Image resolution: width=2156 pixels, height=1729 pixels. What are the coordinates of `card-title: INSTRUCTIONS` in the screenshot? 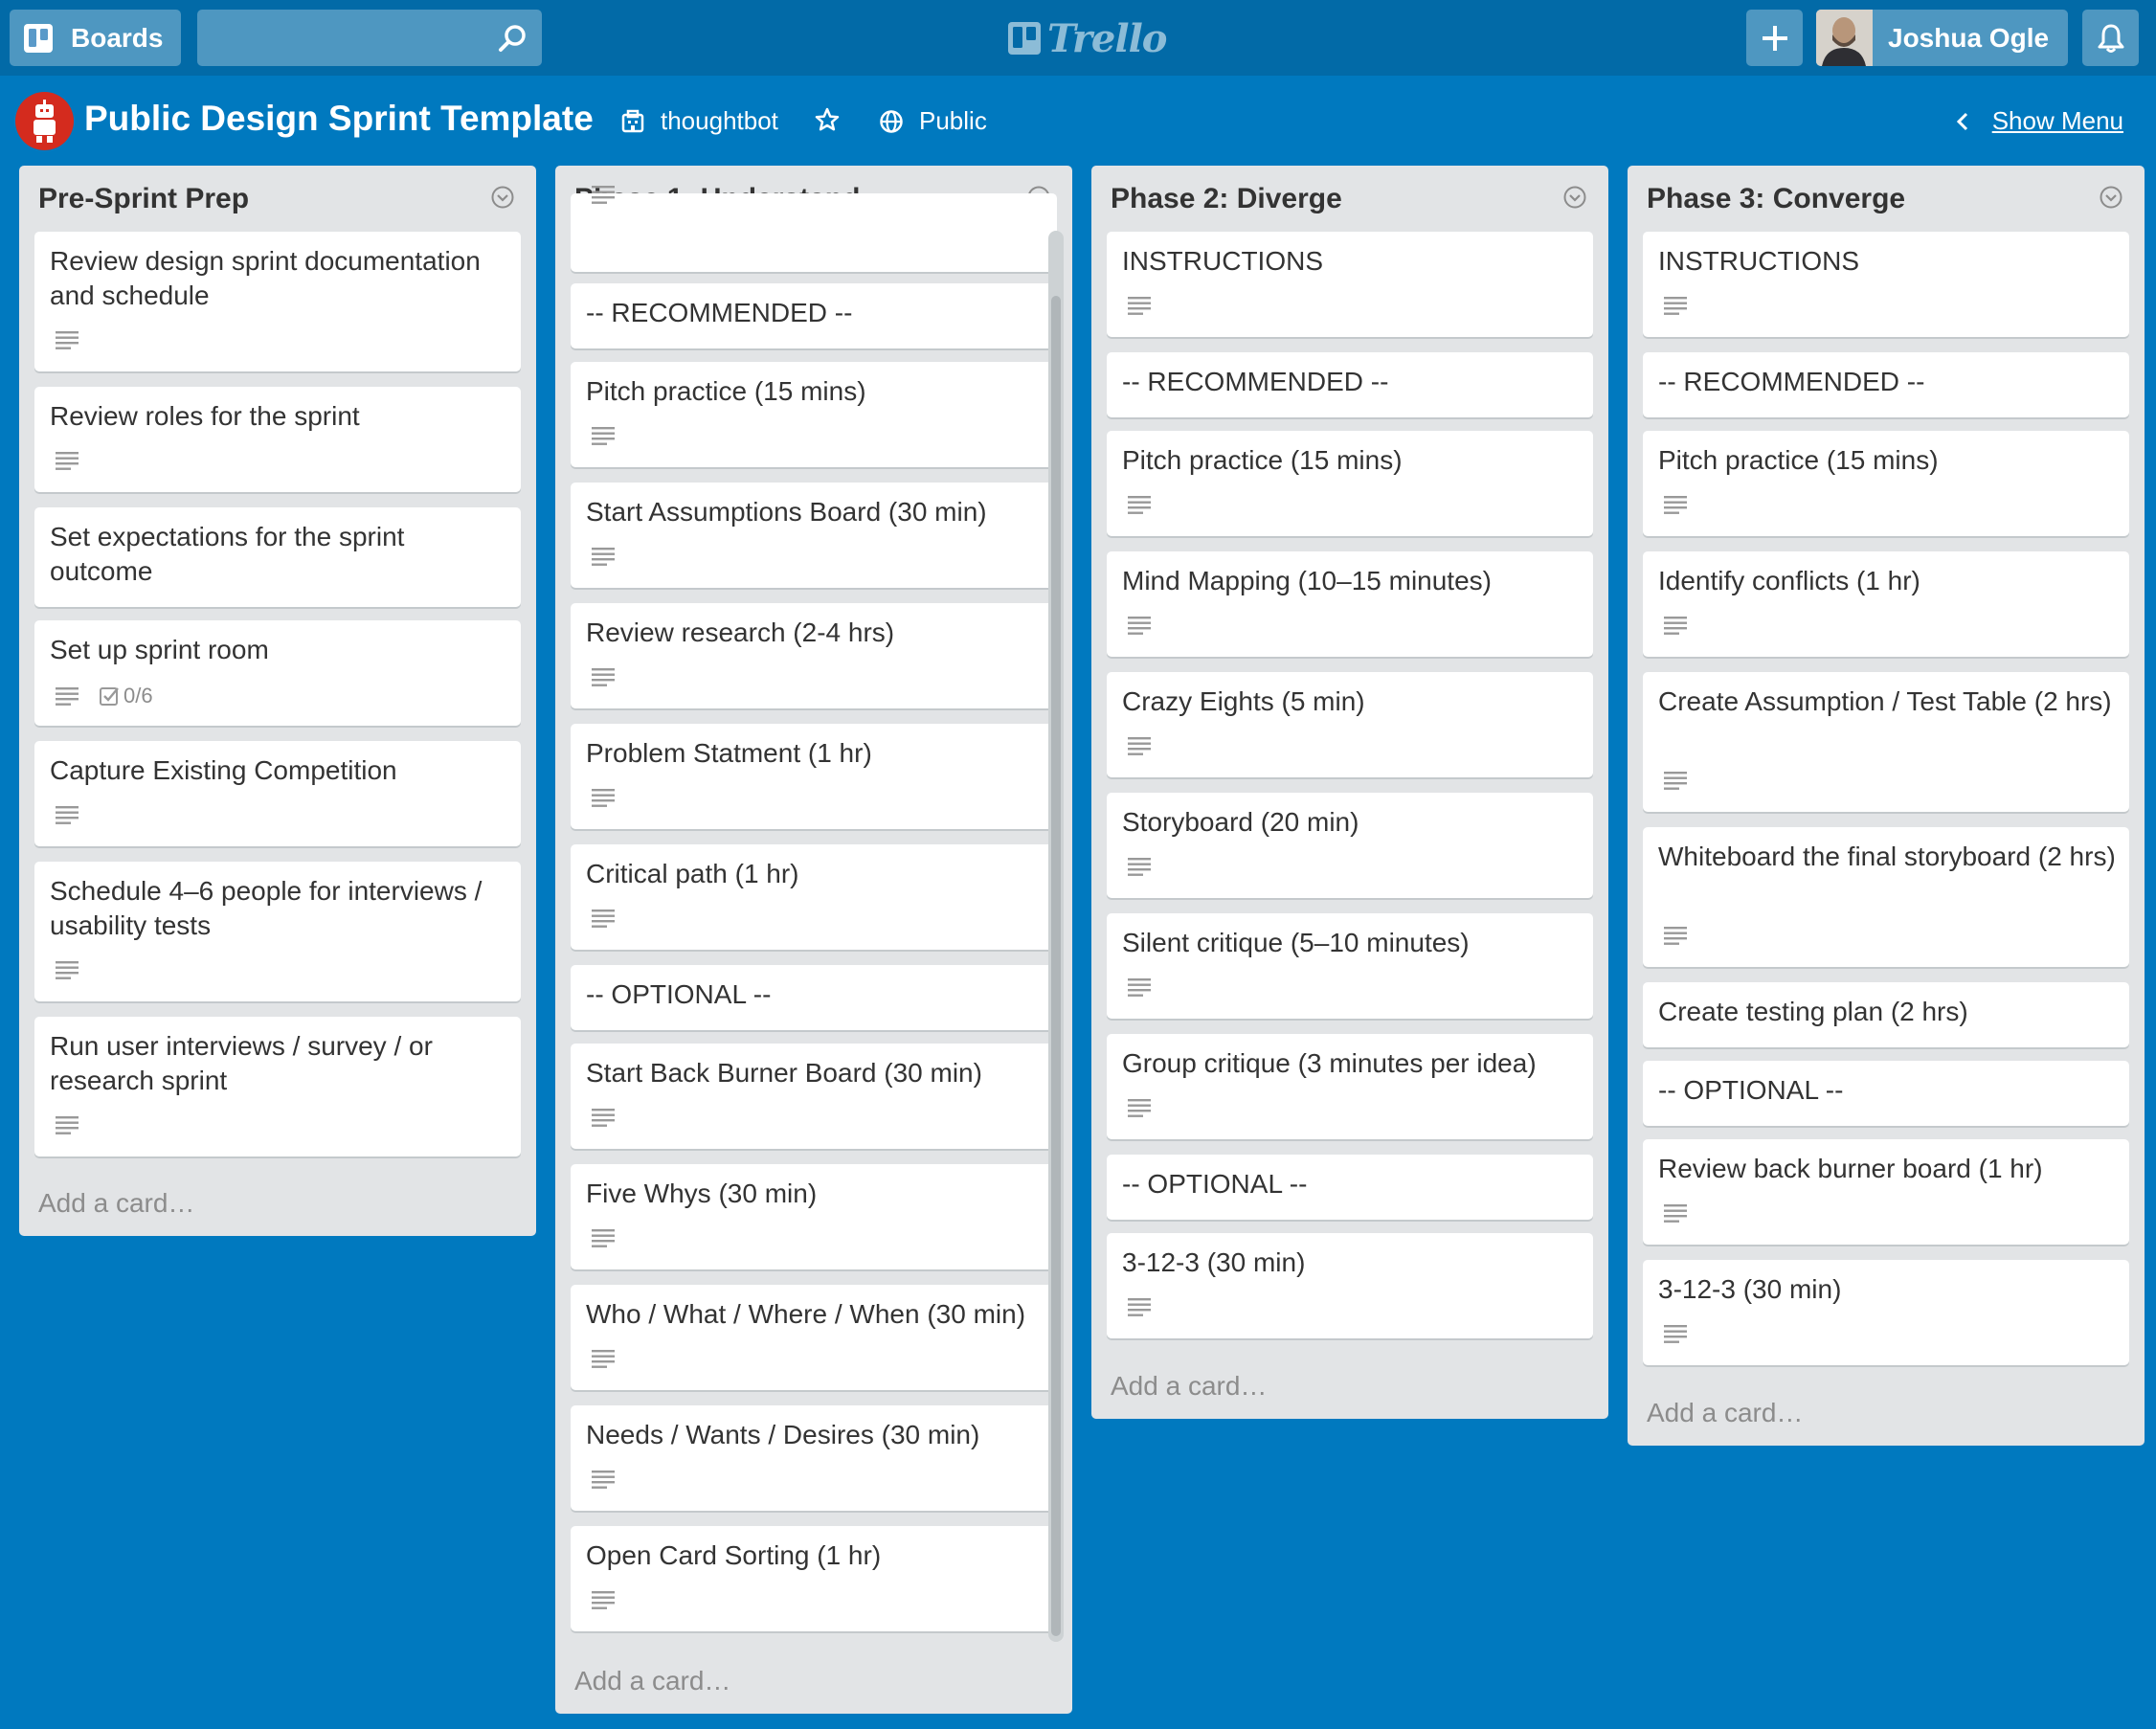 It's located at (1222, 261).